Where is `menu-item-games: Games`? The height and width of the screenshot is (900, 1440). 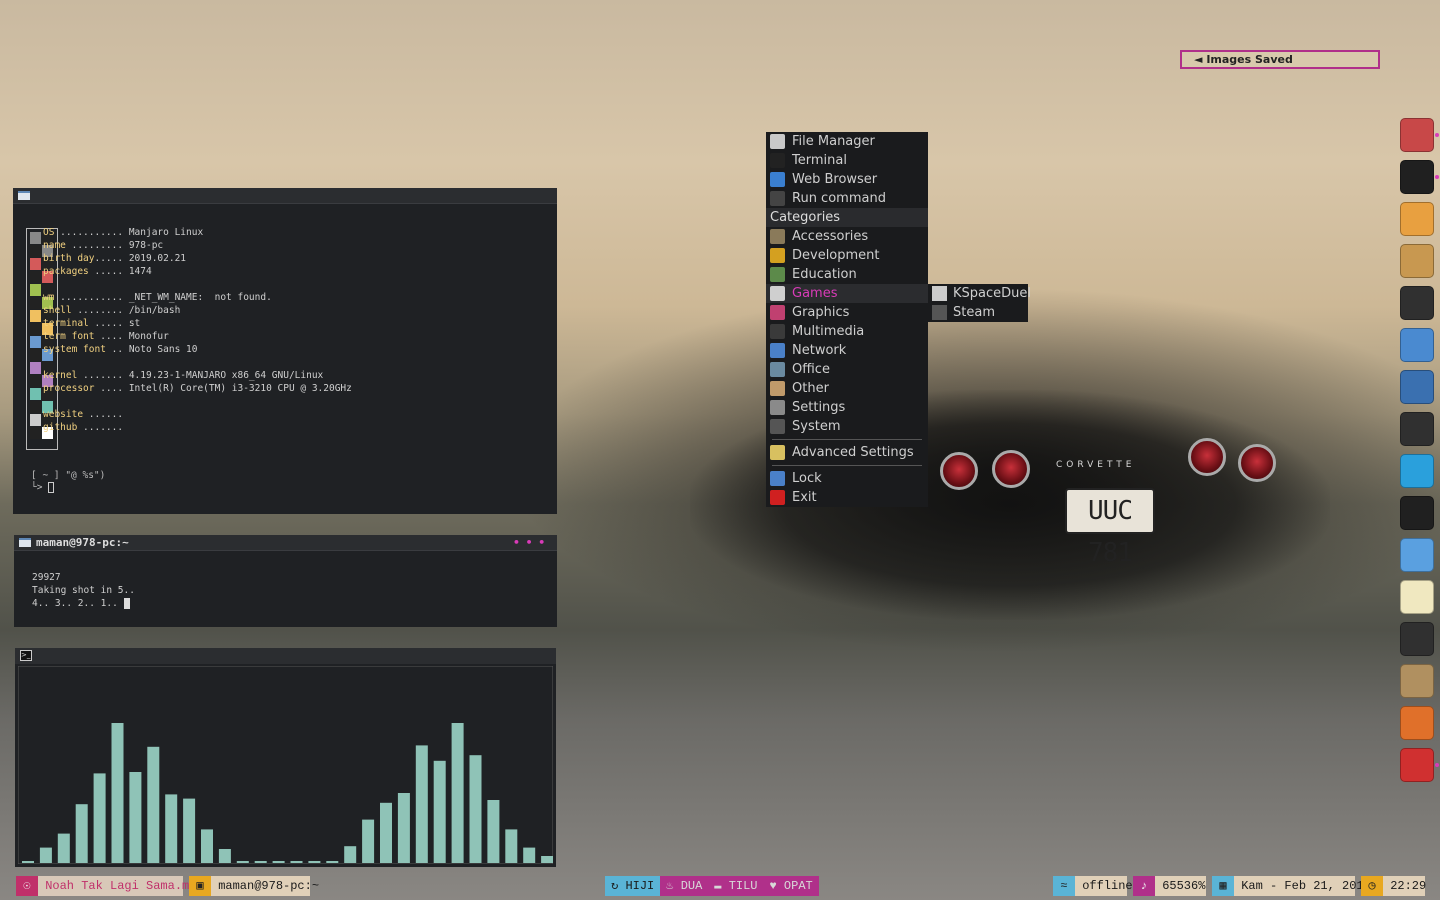 menu-item-games: Games is located at coordinates (847, 293).